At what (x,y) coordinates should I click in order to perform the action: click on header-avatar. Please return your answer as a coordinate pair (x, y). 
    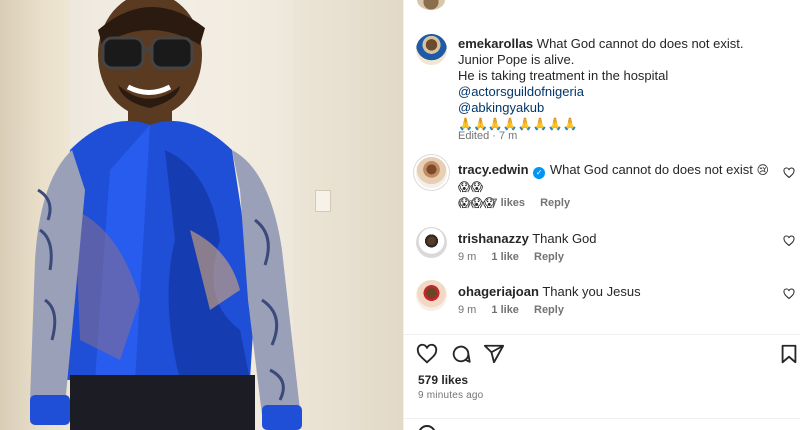
    Looking at the image, I should click on (431, 5).